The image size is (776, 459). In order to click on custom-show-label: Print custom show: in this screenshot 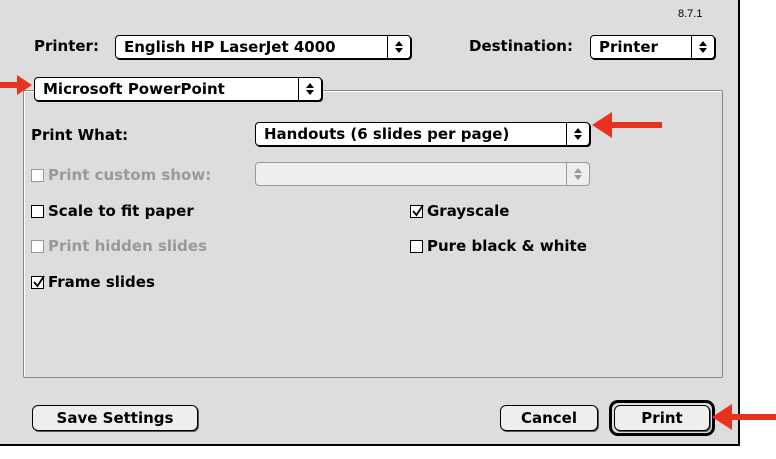, I will do `click(130, 175)`.